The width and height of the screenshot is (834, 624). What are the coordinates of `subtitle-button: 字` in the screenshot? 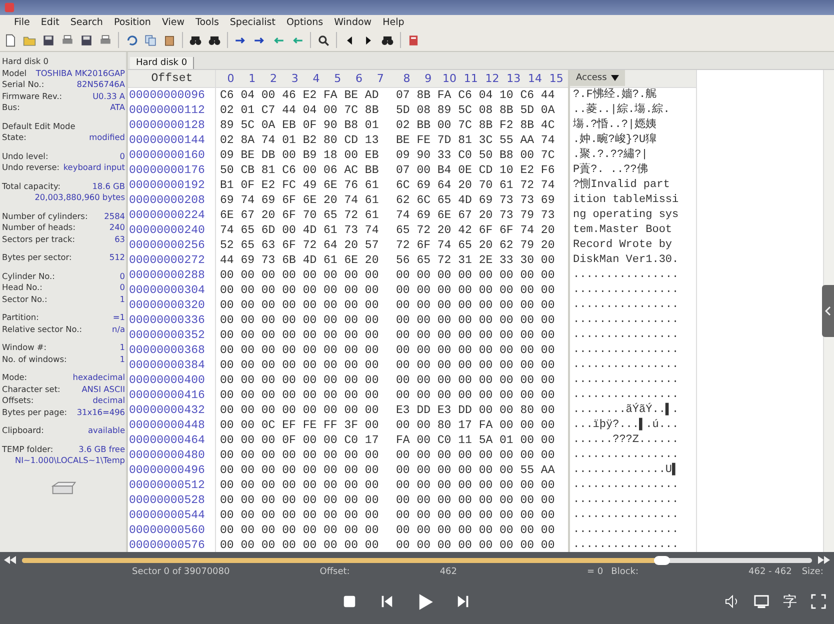 It's located at (790, 601).